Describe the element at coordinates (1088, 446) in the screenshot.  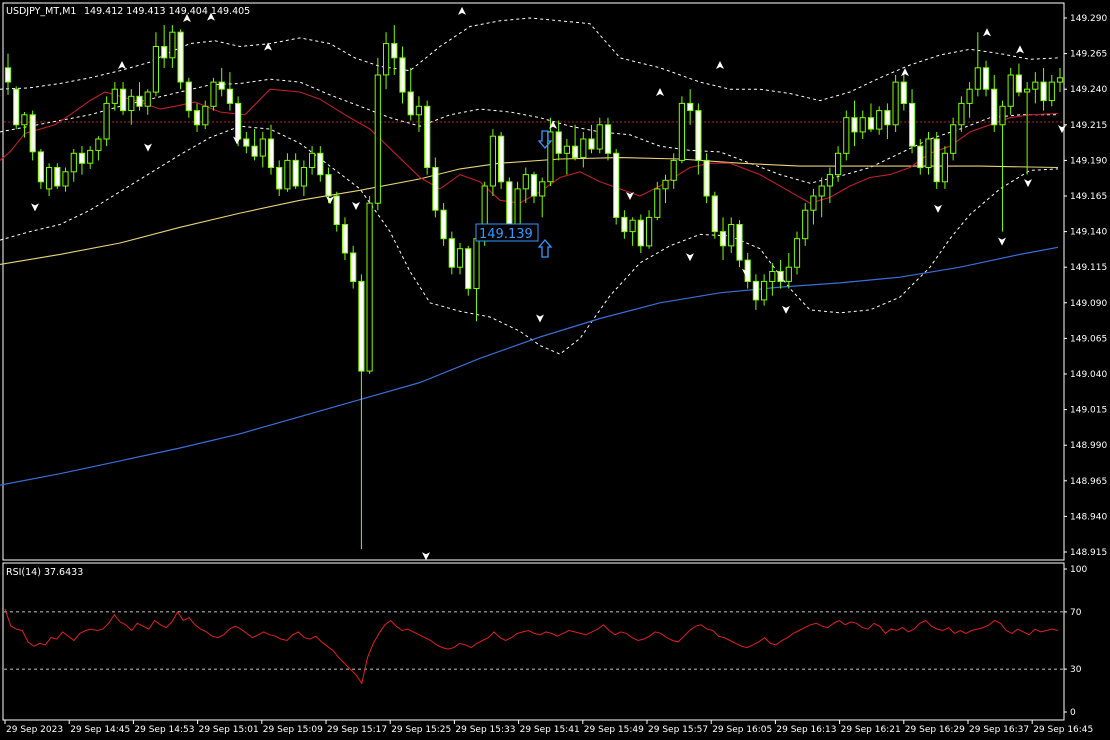
I see `price-tick-label: 148.990` at that location.